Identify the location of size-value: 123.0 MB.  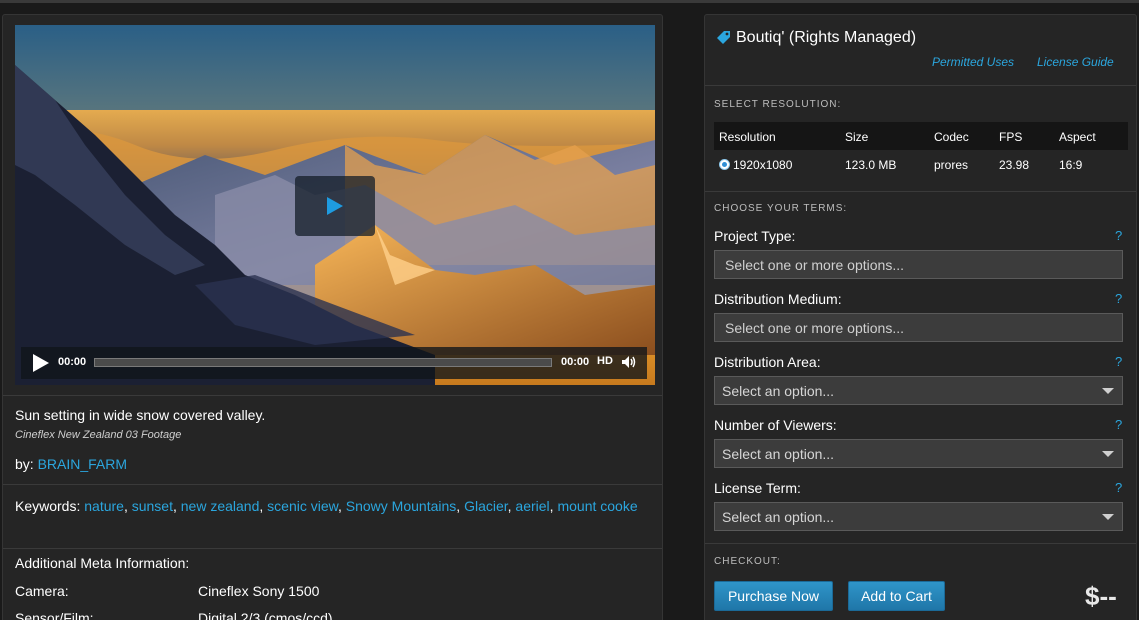
(871, 165).